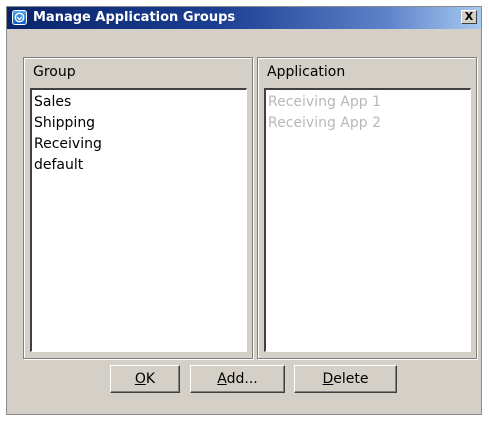 Image resolution: width=489 pixels, height=426 pixels. What do you see at coordinates (19, 17) in the screenshot?
I see `app-logo-icon` at bounding box center [19, 17].